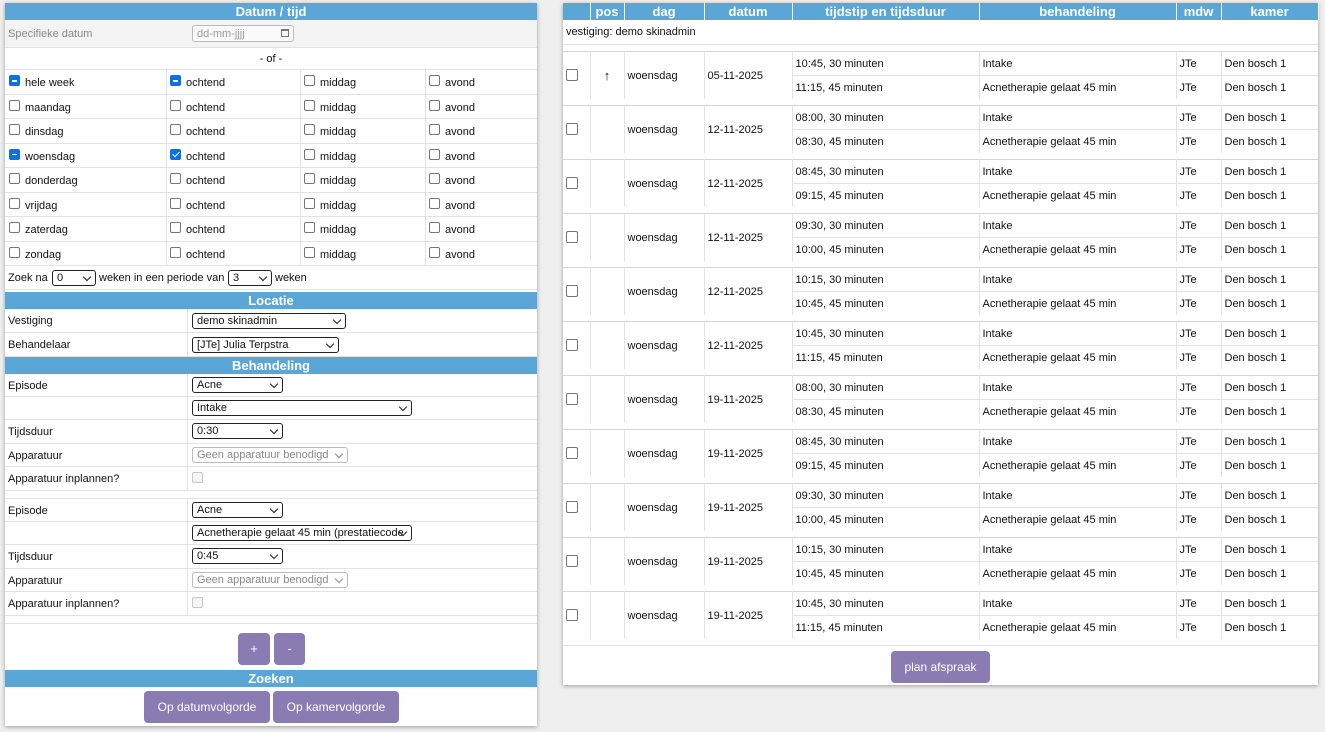  I want to click on spacer-cell, so click(940, 48).